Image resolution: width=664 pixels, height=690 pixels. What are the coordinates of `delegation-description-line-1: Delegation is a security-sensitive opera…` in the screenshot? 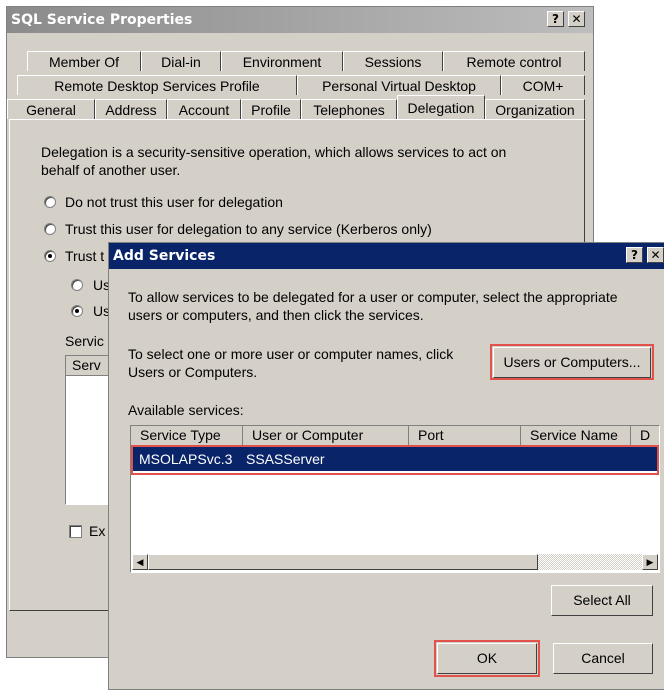 It's located at (274, 152).